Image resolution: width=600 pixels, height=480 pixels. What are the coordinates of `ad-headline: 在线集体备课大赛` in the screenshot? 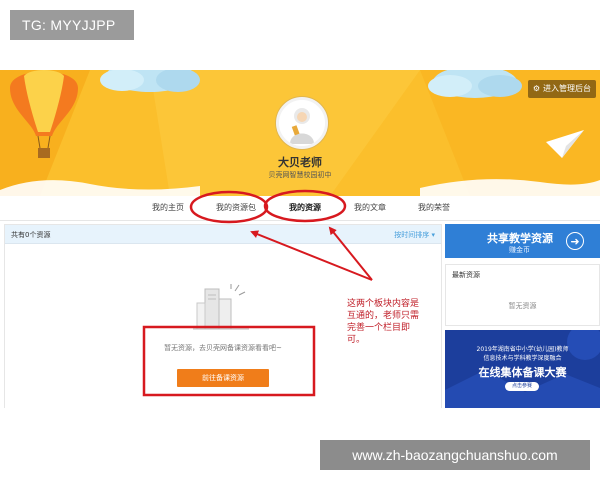 It's located at (522, 372).